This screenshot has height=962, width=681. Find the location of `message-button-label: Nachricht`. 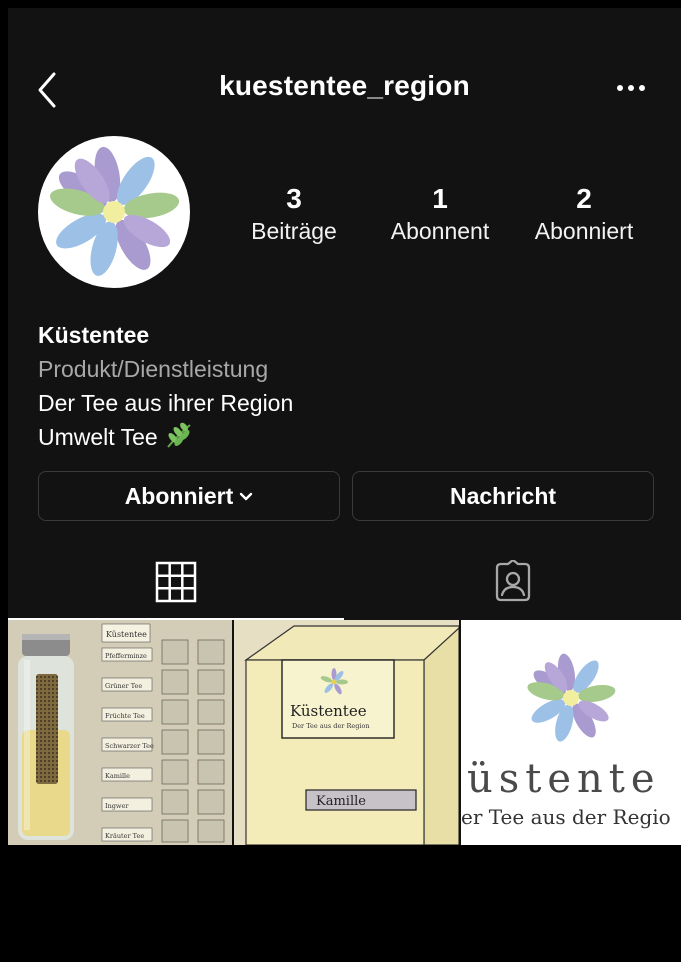

message-button-label: Nachricht is located at coordinates (503, 496).